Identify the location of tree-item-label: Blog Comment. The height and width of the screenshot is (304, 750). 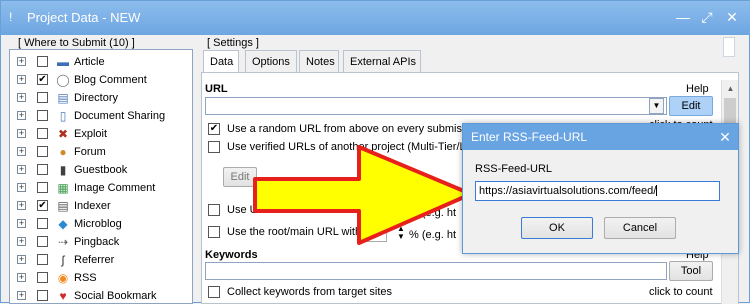
(110, 80).